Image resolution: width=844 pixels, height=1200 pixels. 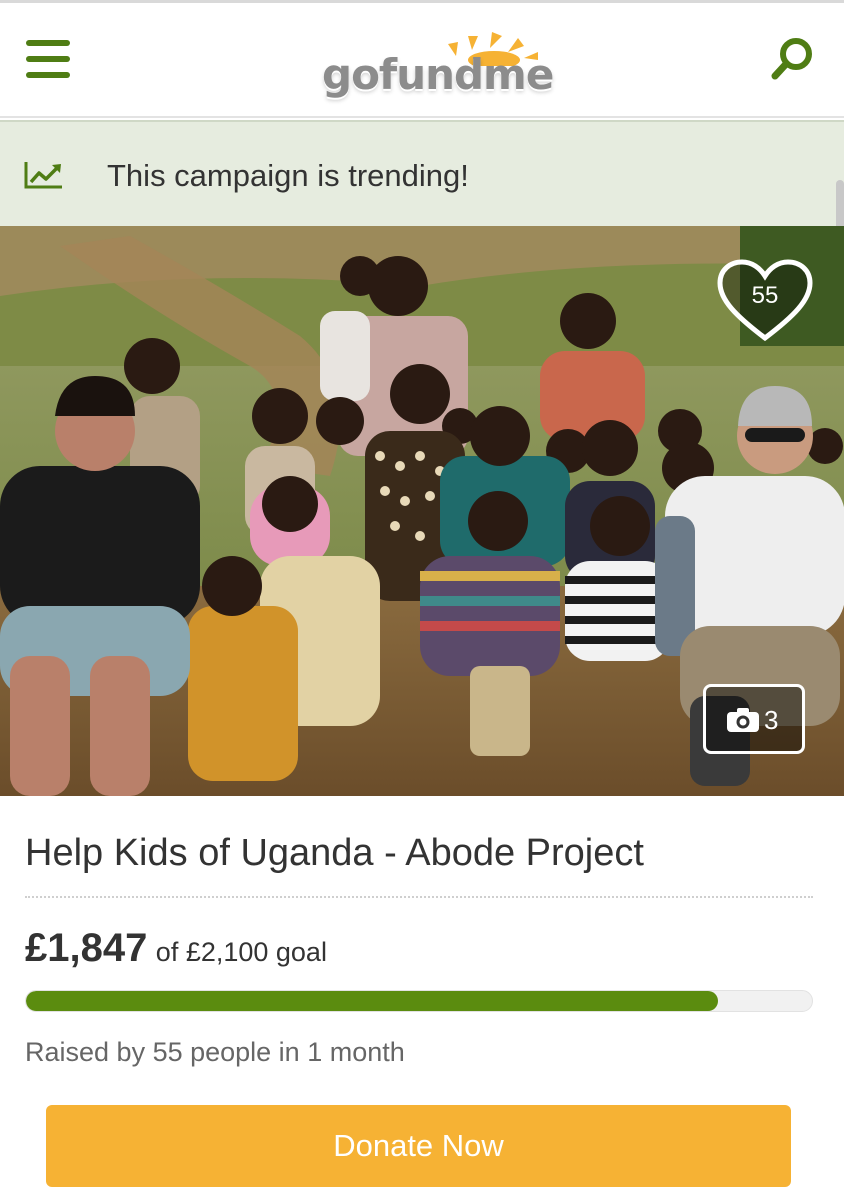 What do you see at coordinates (765, 295) in the screenshot?
I see `heart-count: 55` at bounding box center [765, 295].